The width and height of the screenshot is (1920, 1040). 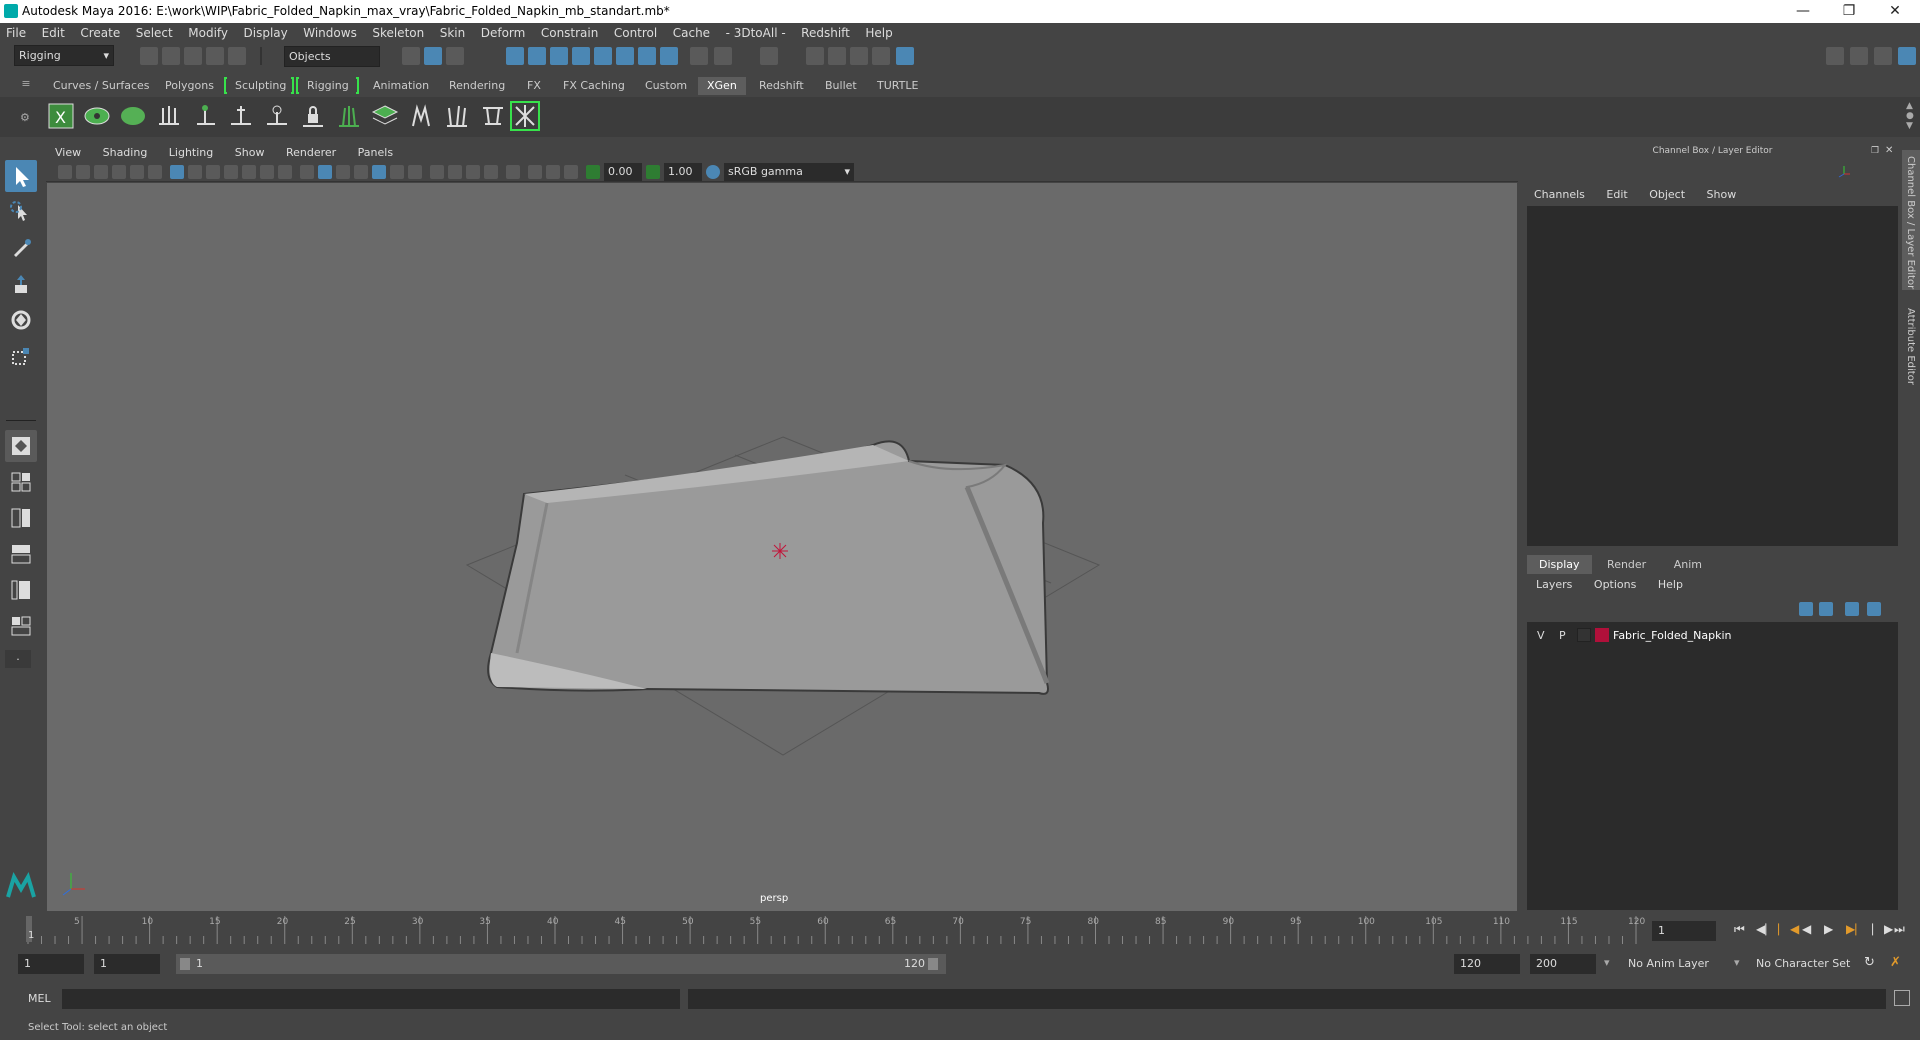 I want to click on gamma-field: 1.00, so click(x=683, y=172).